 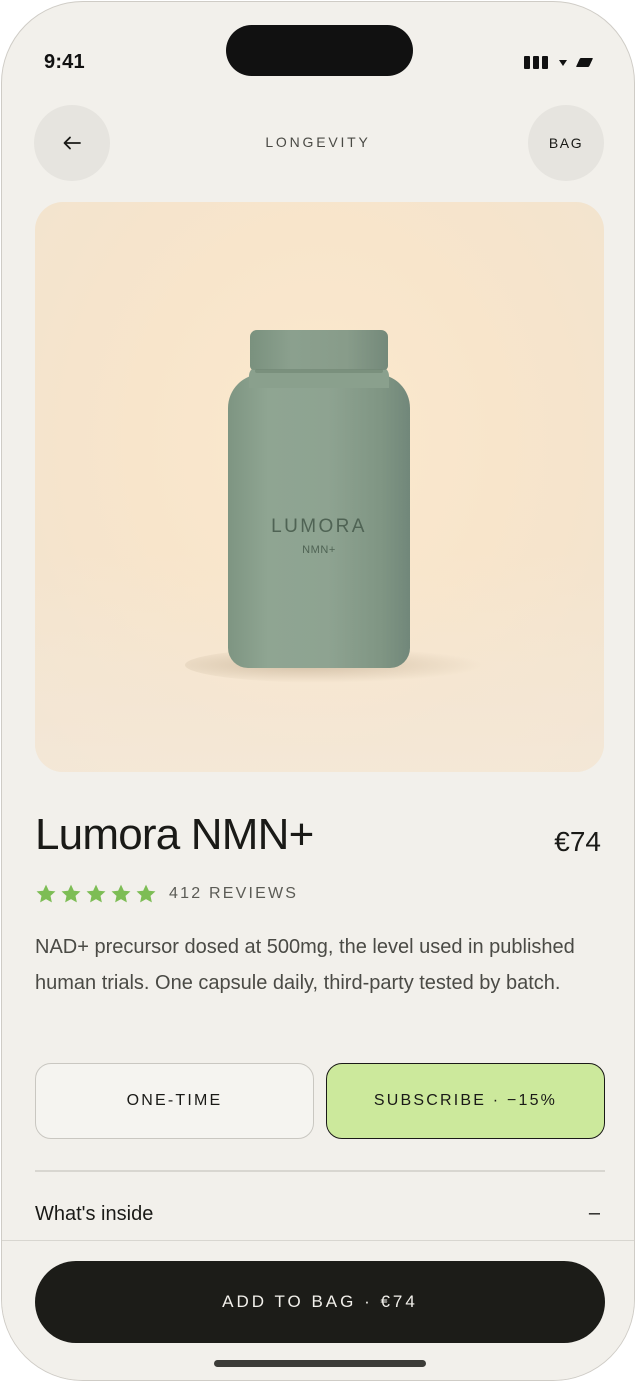 What do you see at coordinates (174, 1101) in the screenshot?
I see `one-time-option: ONE-TIME` at bounding box center [174, 1101].